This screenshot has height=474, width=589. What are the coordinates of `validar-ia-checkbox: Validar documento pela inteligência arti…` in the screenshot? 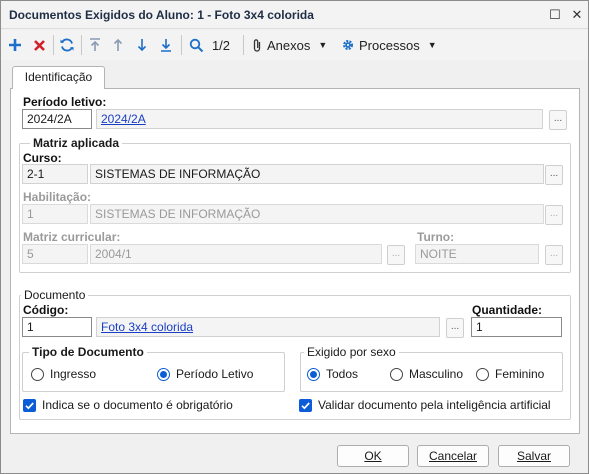 It's located at (425, 405).